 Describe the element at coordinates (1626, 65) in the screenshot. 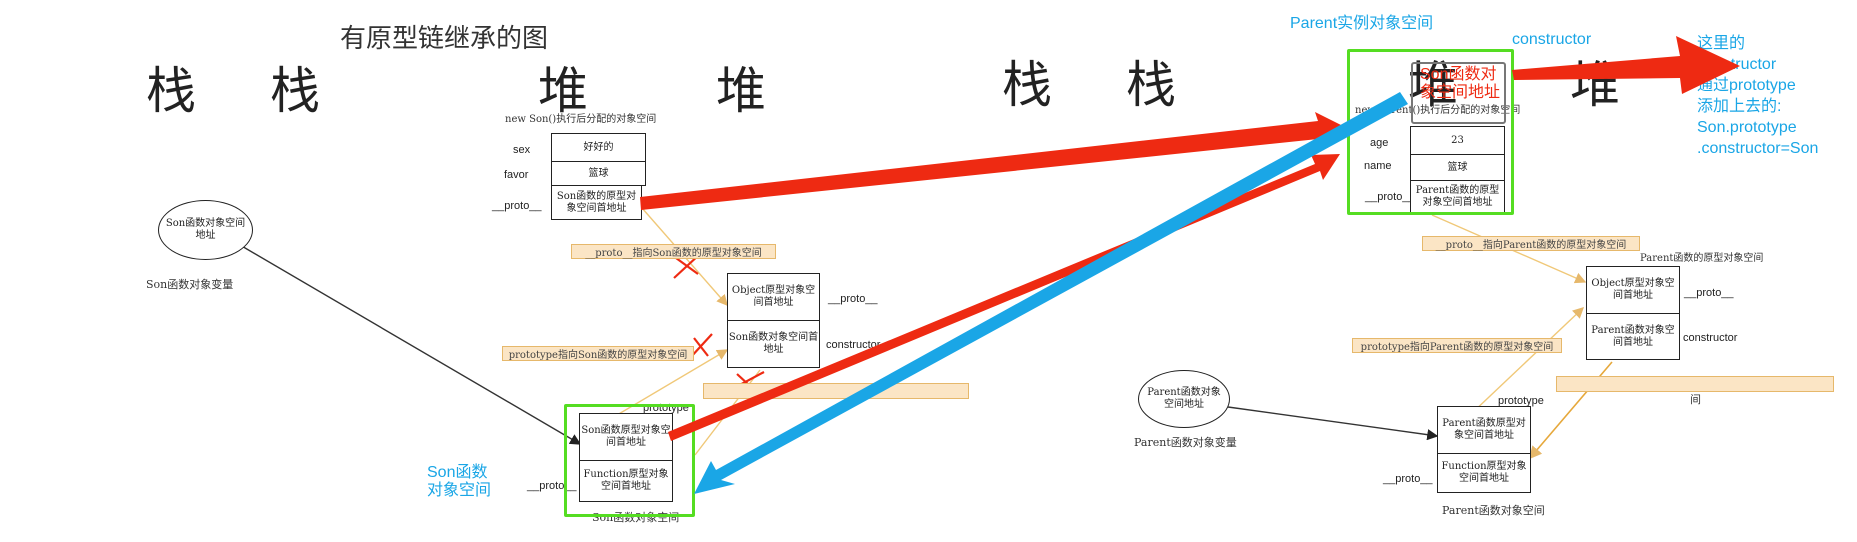

I see `red-arrow-constructor-to-note` at that location.